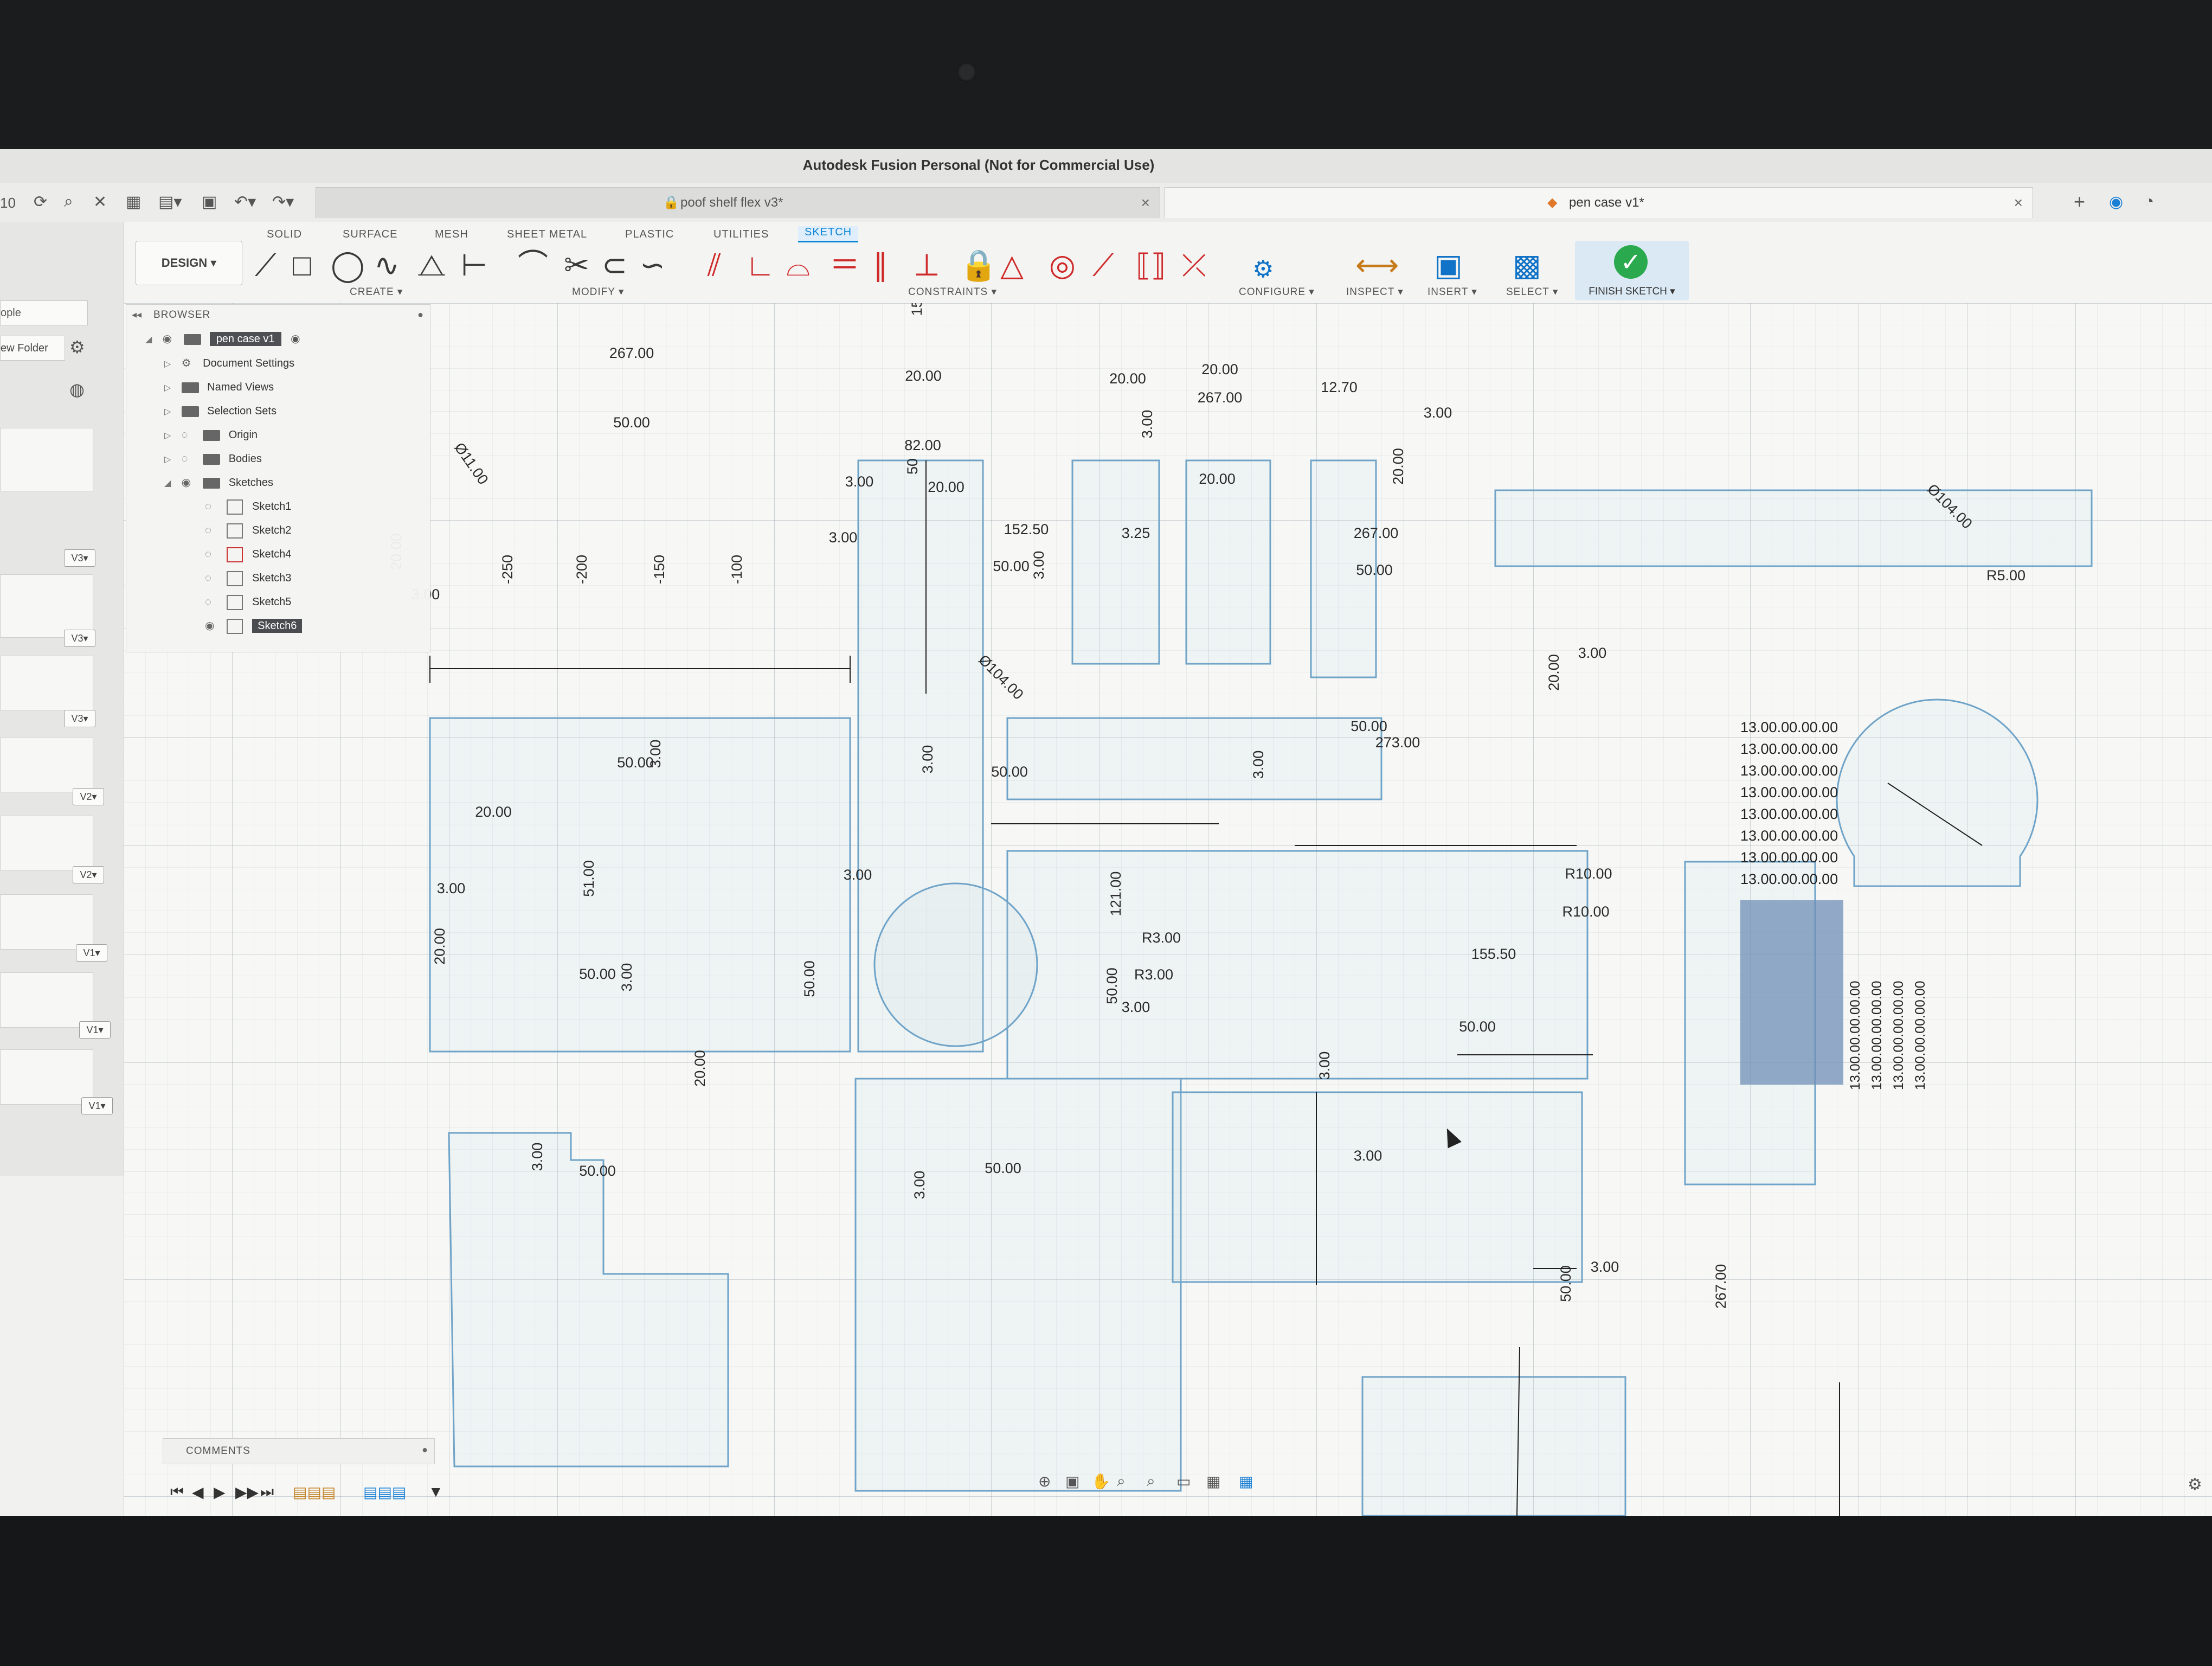 Image resolution: width=2212 pixels, height=1666 pixels. Describe the element at coordinates (152, 340) in the screenshot. I see `expand-arrow-icon: ◢` at that location.